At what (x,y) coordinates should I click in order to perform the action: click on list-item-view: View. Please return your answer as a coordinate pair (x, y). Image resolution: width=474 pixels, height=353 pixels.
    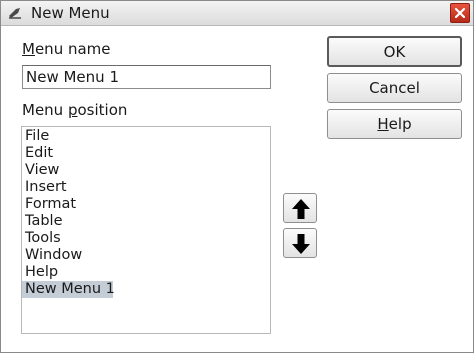
    Looking at the image, I should click on (146, 170).